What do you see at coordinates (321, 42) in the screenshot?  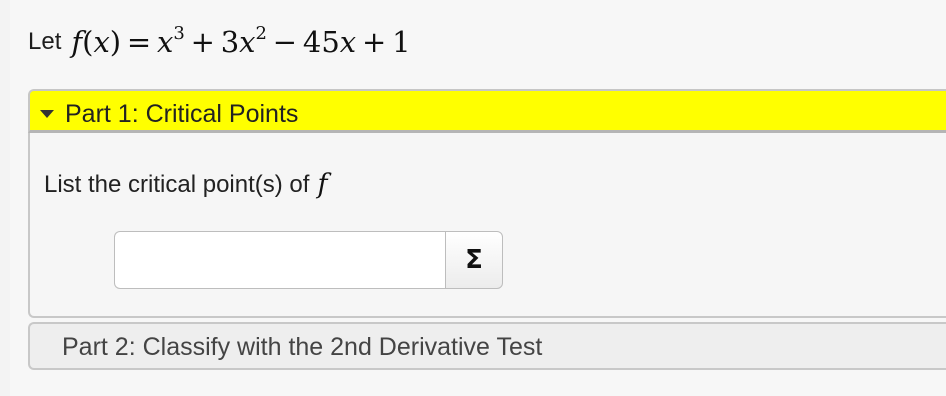 I see `term3-coefficient: 45` at bounding box center [321, 42].